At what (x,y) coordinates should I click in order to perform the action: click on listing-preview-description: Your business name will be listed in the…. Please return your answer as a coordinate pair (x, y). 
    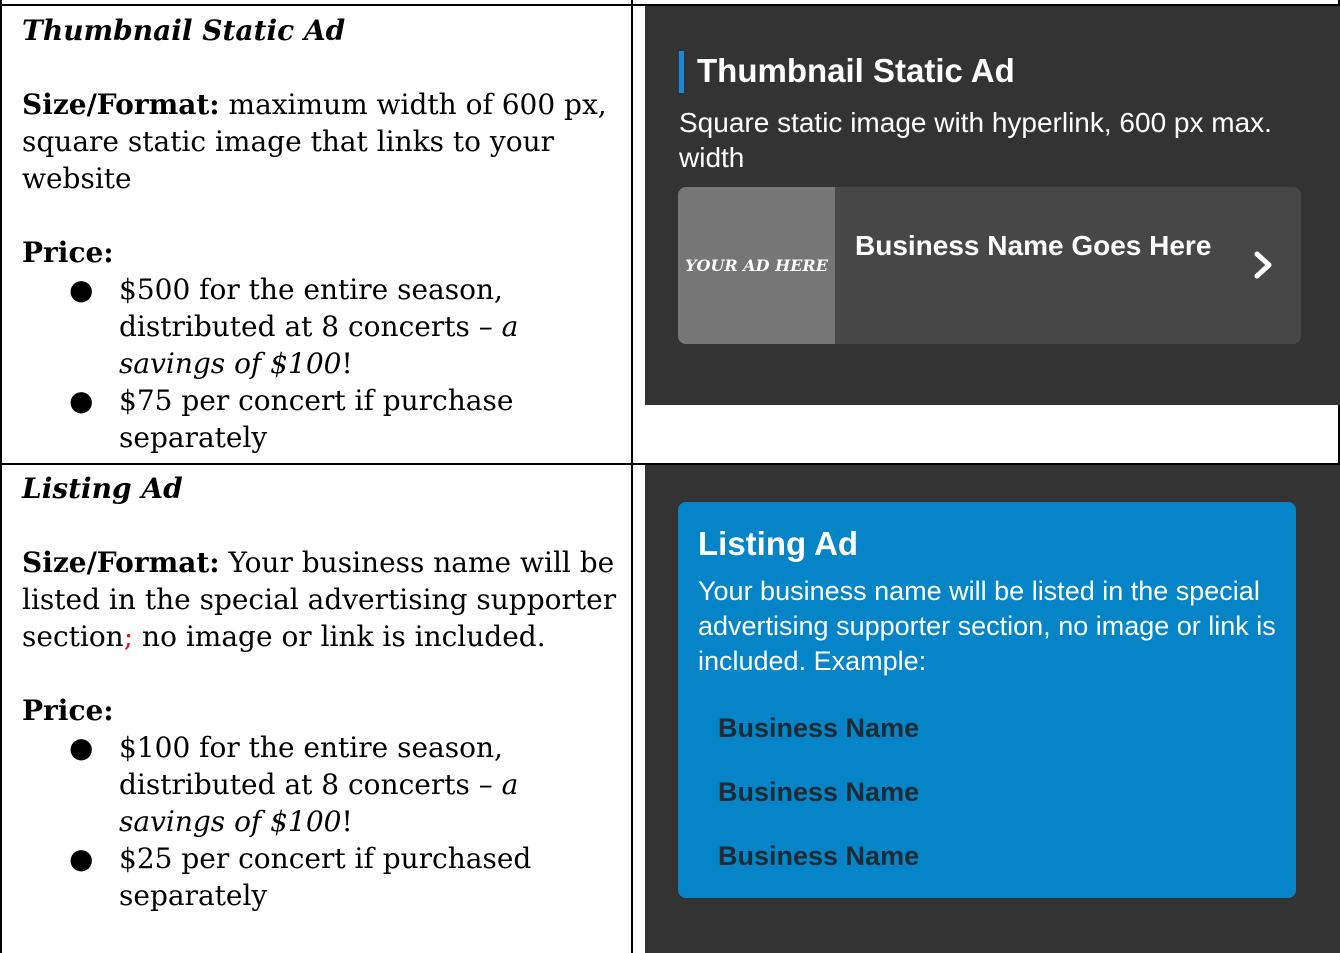
    Looking at the image, I should click on (987, 626).